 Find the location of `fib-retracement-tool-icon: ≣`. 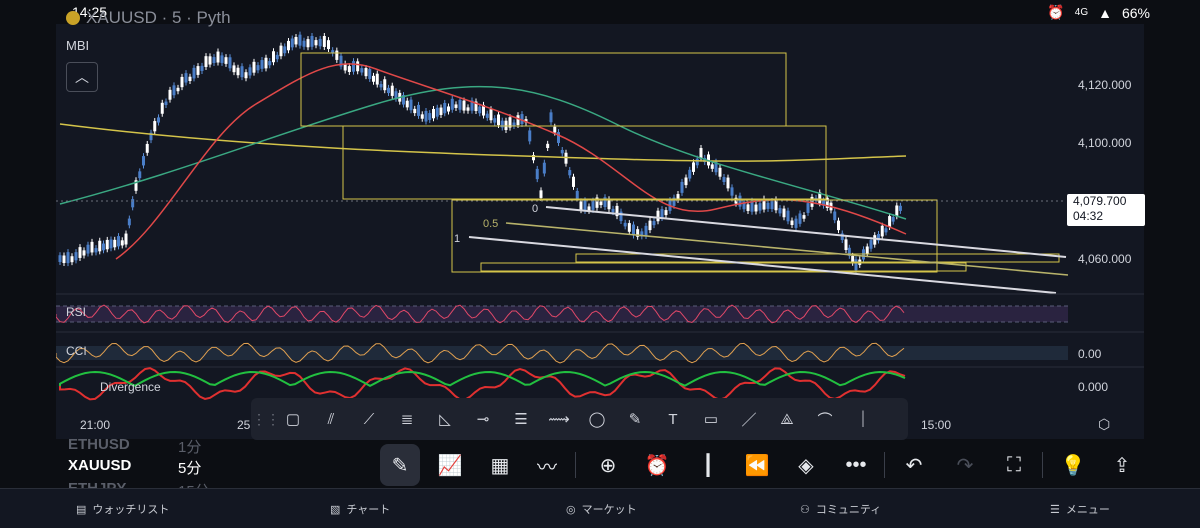

fib-retracement-tool-icon: ≣ is located at coordinates (407, 419).